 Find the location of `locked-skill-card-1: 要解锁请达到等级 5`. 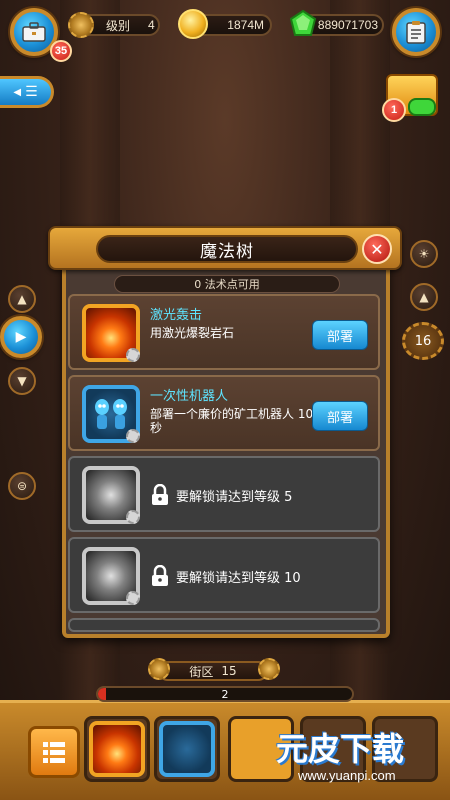

locked-skill-card-1: 要解锁请达到等级 5 is located at coordinates (224, 494).